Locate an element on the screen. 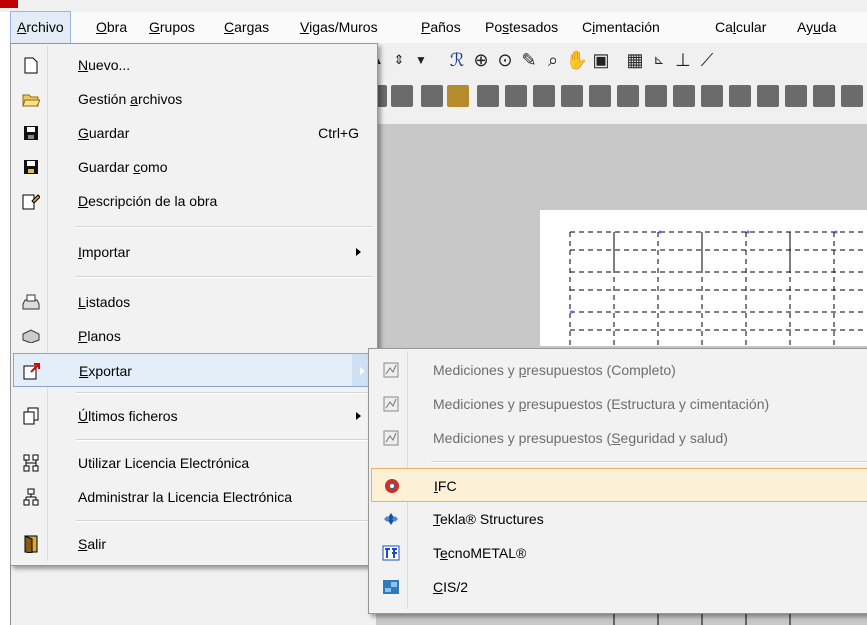 This screenshot has width=867, height=625. export-icon is located at coordinates (32, 371).